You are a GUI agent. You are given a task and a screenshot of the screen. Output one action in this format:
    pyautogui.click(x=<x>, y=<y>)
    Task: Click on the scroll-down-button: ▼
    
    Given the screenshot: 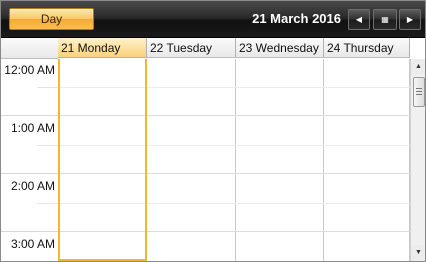 What is the action you would take?
    pyautogui.click(x=418, y=253)
    